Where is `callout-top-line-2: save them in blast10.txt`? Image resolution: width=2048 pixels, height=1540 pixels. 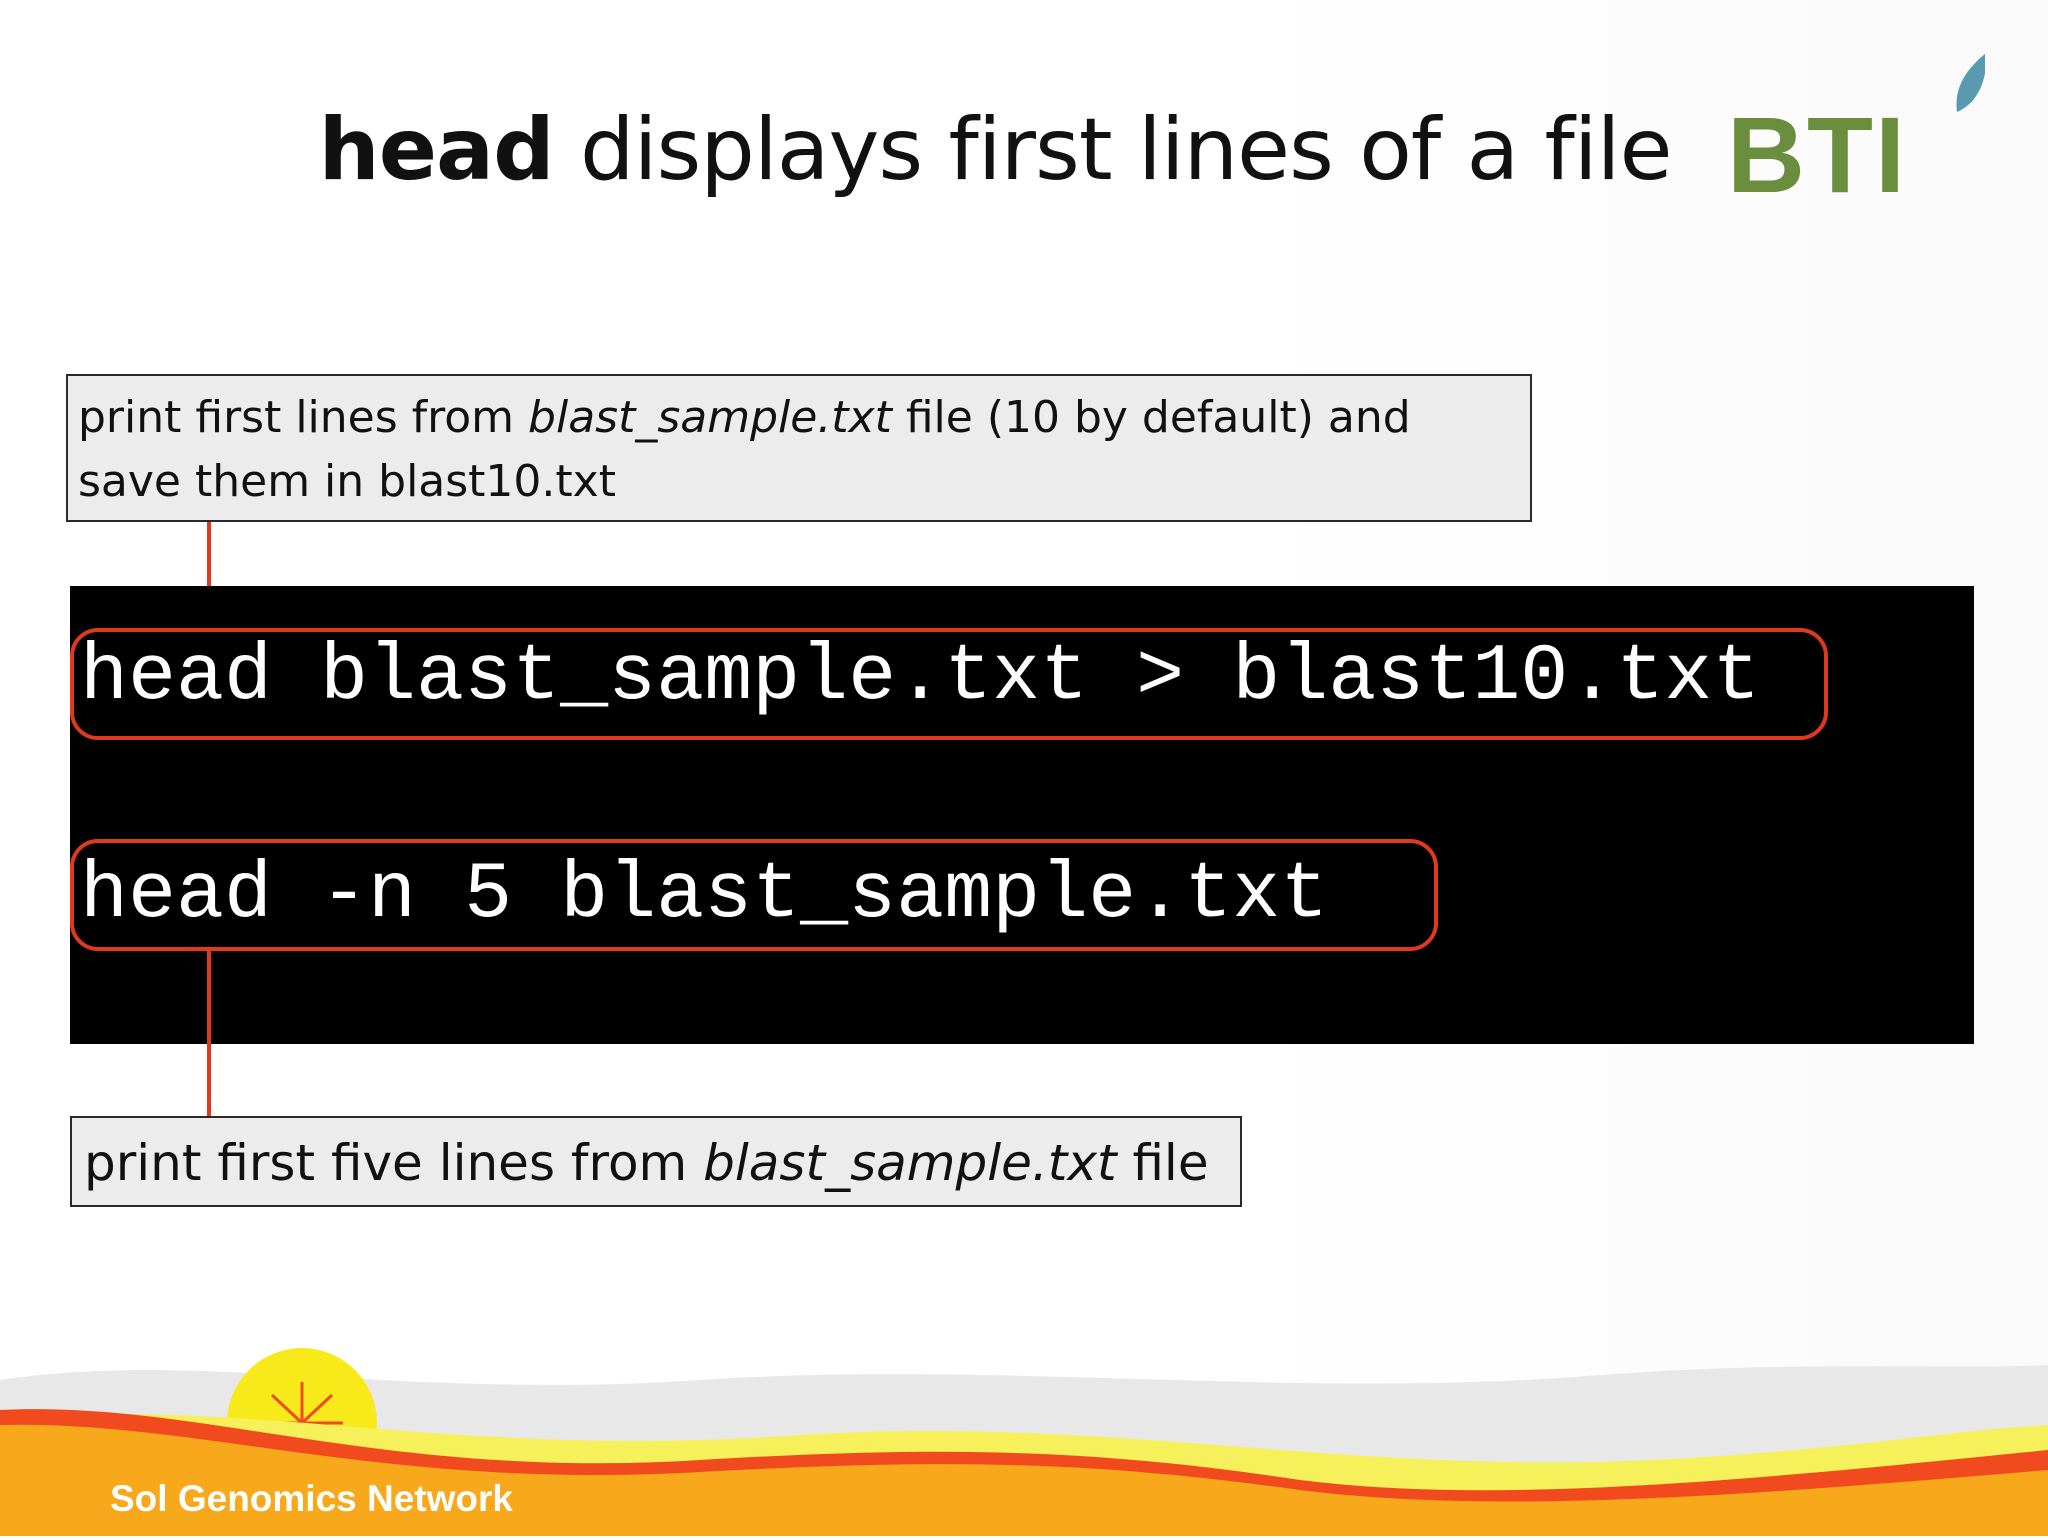 callout-top-line-2: save them in blast10.txt is located at coordinates (347, 481).